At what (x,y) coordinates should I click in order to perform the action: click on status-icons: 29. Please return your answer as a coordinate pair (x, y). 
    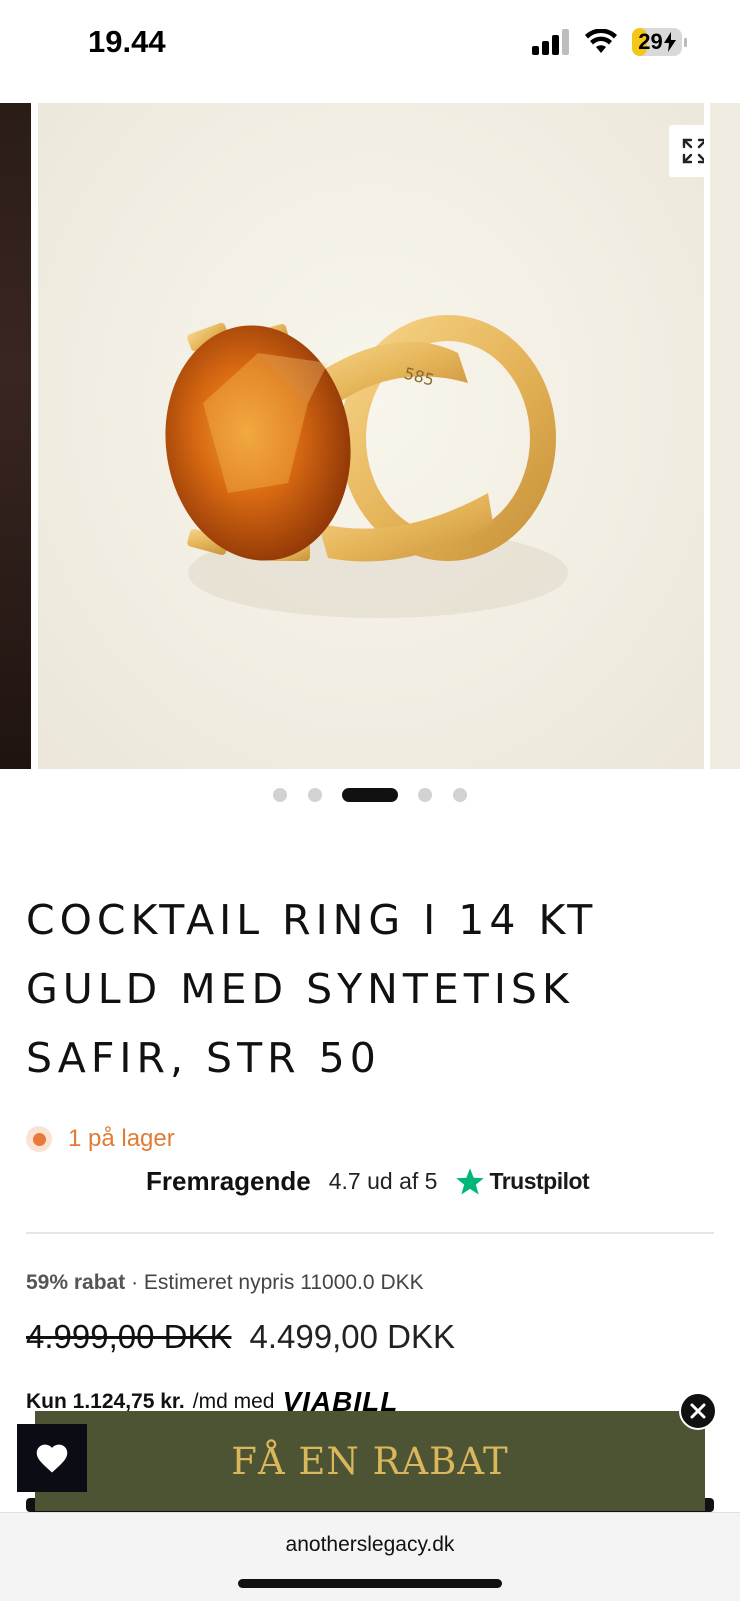
    Looking at the image, I should click on (609, 42).